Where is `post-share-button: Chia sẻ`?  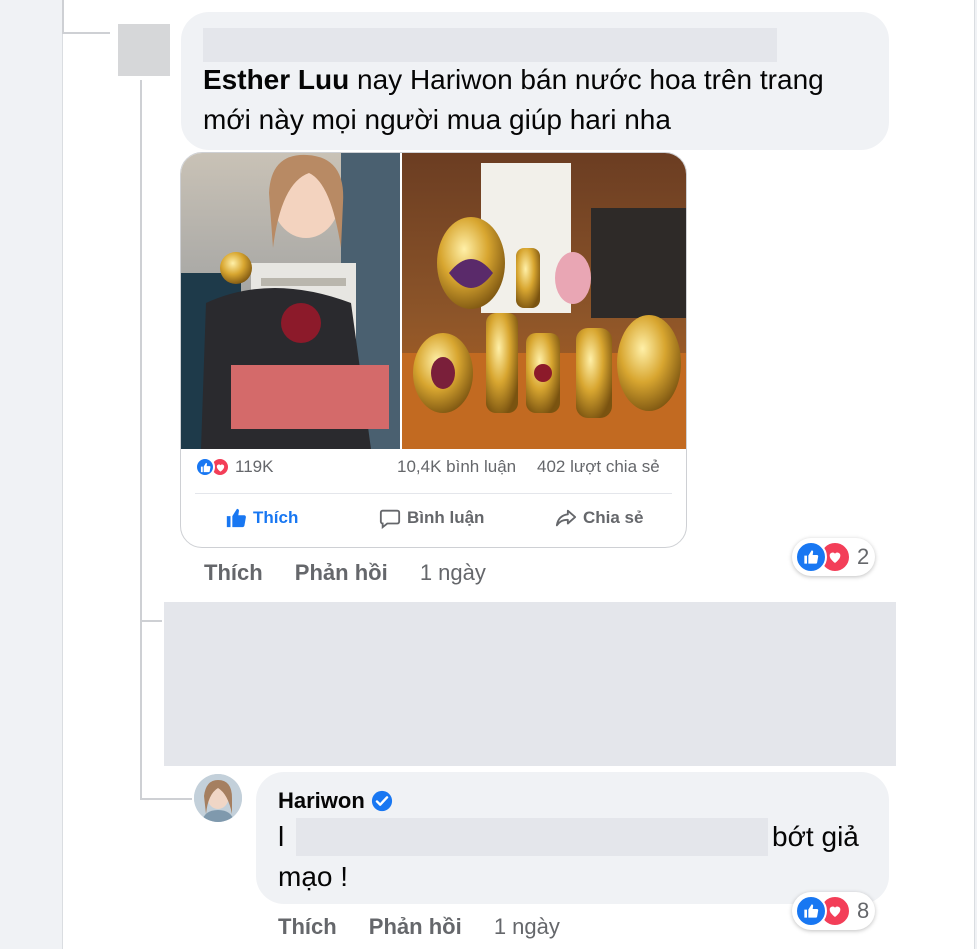
post-share-button: Chia sẻ is located at coordinates (599, 518).